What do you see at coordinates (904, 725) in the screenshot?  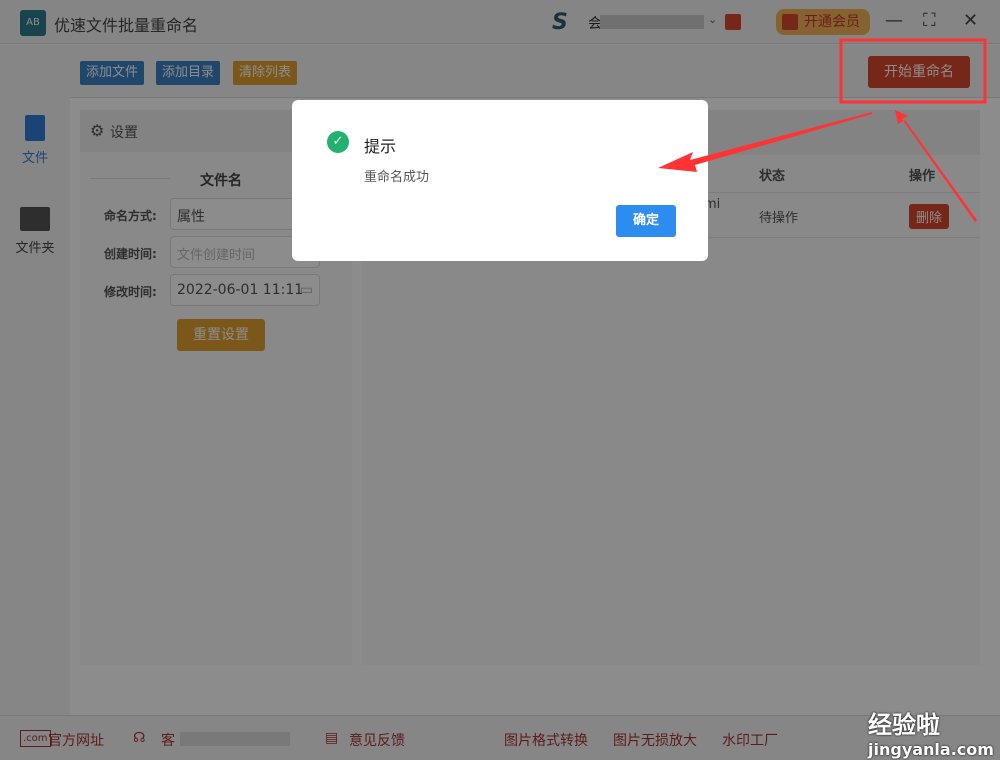 I see `watermark-text: 经验啦` at bounding box center [904, 725].